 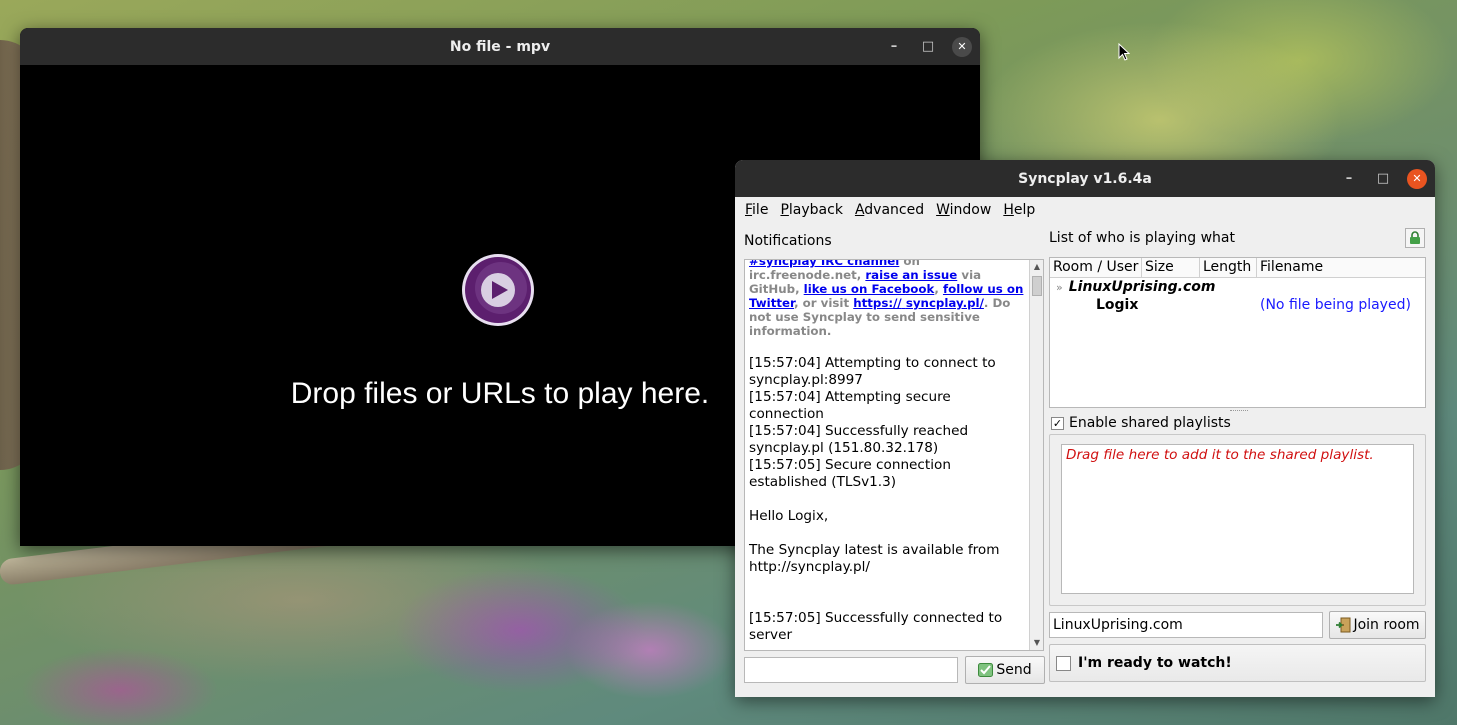 What do you see at coordinates (756, 210) in the screenshot?
I see `menu-file: File` at bounding box center [756, 210].